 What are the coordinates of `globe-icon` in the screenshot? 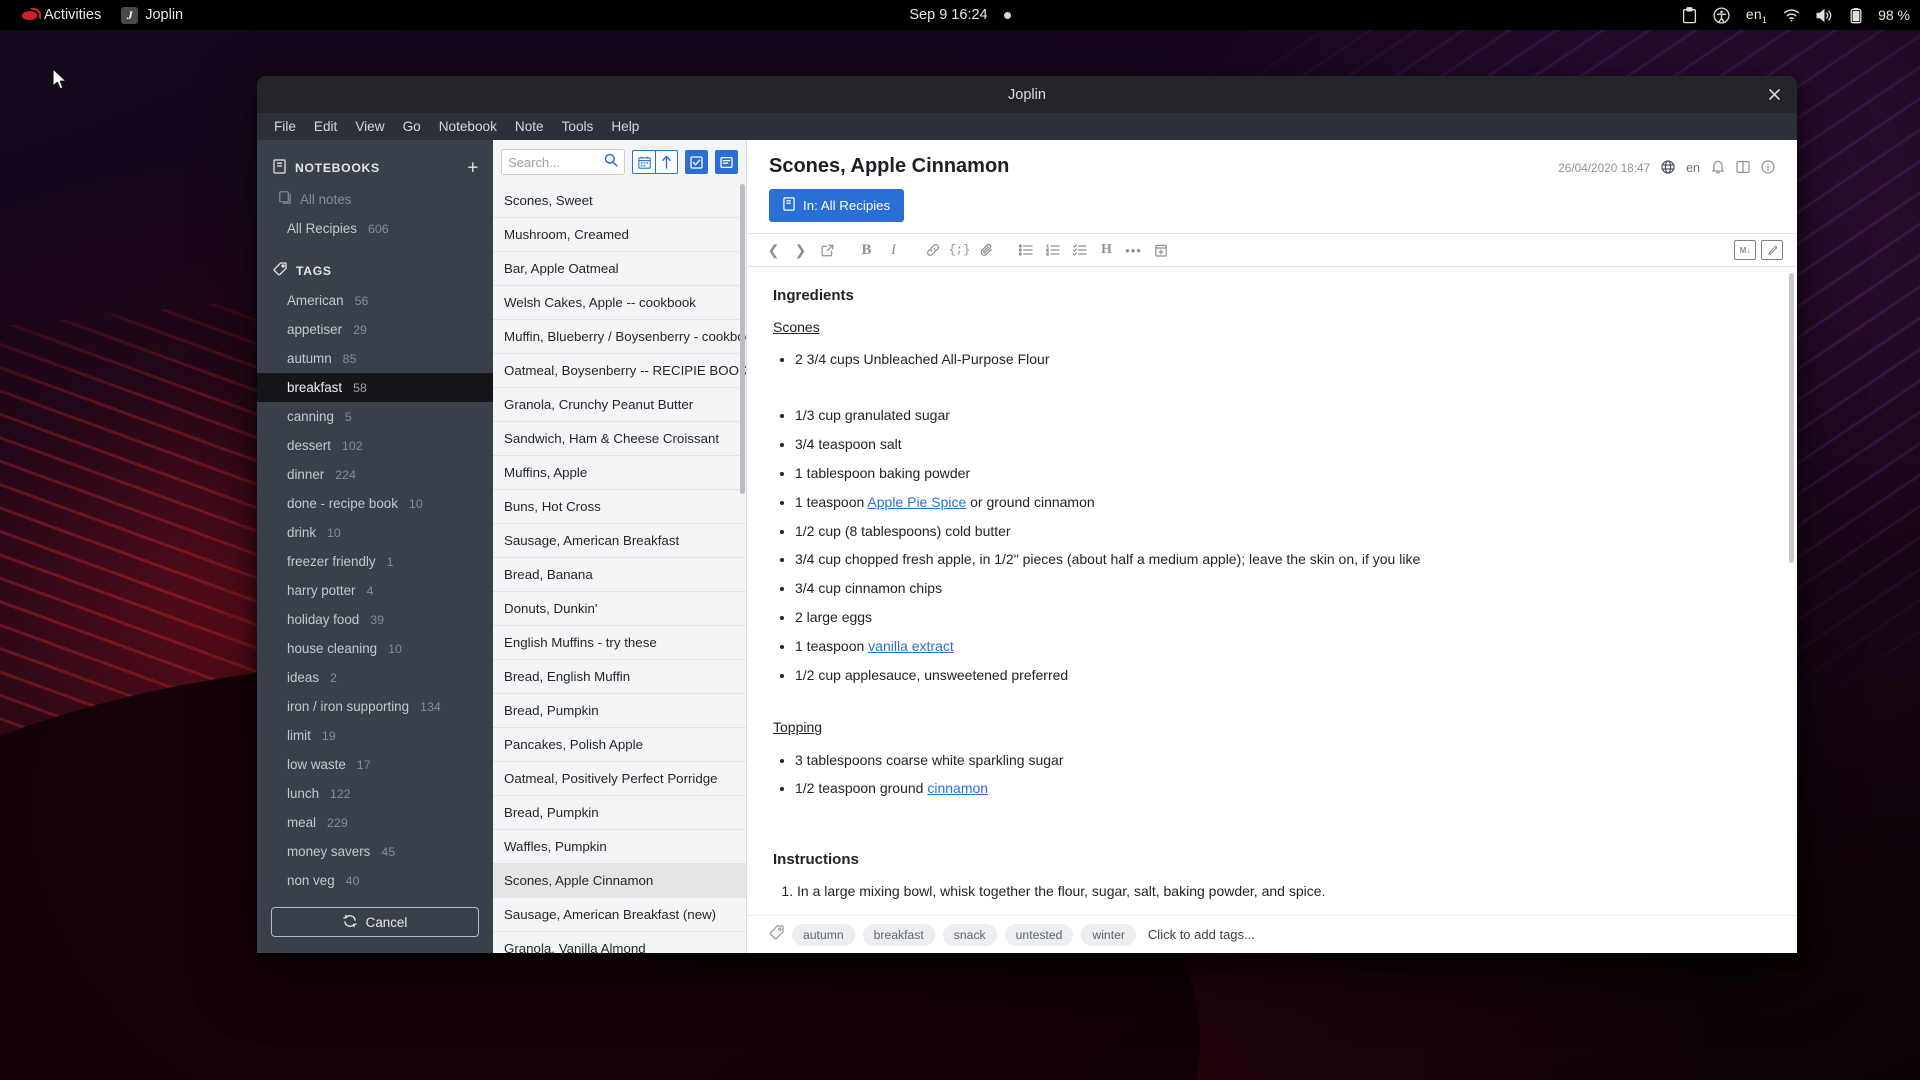 It's located at (1668, 168).